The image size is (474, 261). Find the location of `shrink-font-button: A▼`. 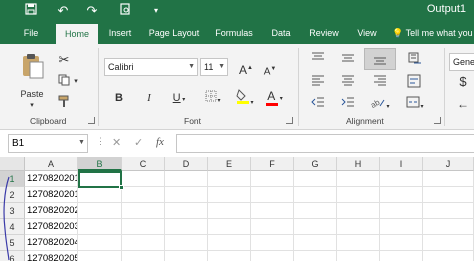

shrink-font-button: A▼ is located at coordinates (270, 70).